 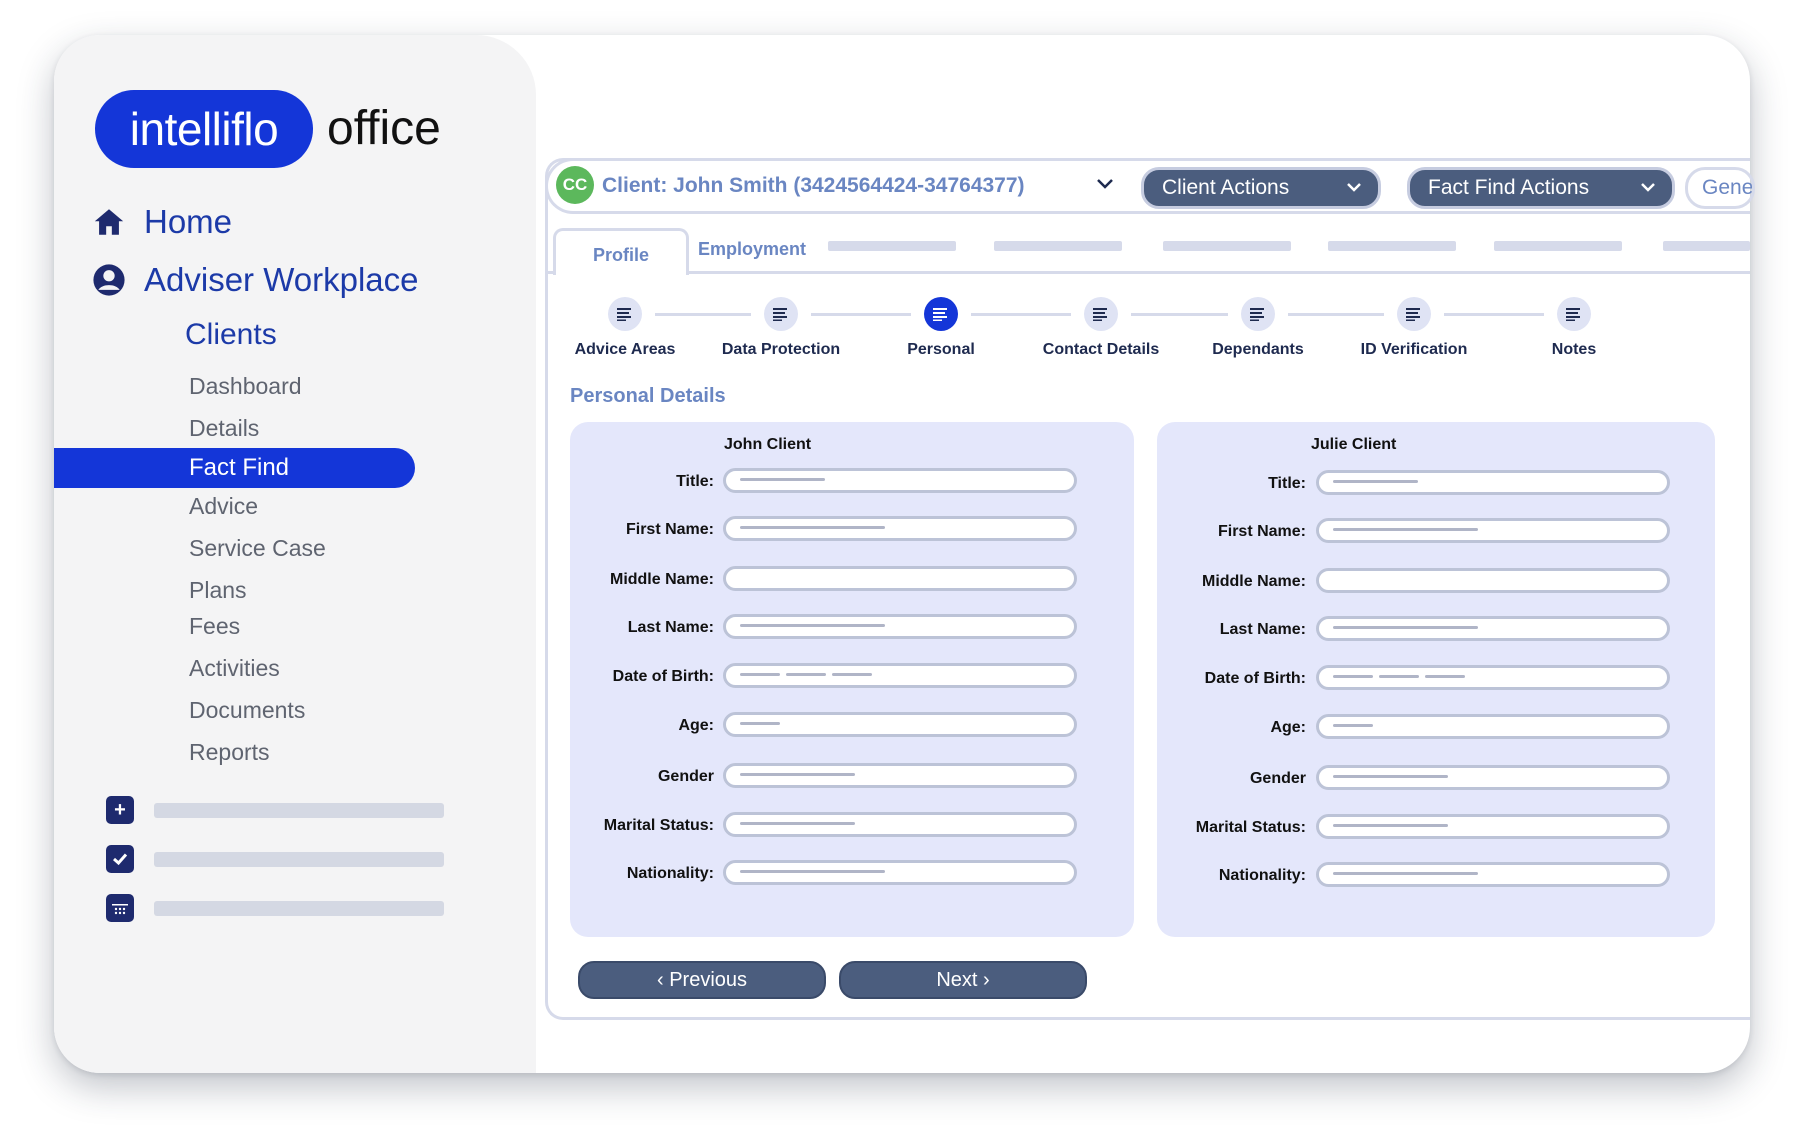 I want to click on nav-home: Home, so click(x=162, y=222).